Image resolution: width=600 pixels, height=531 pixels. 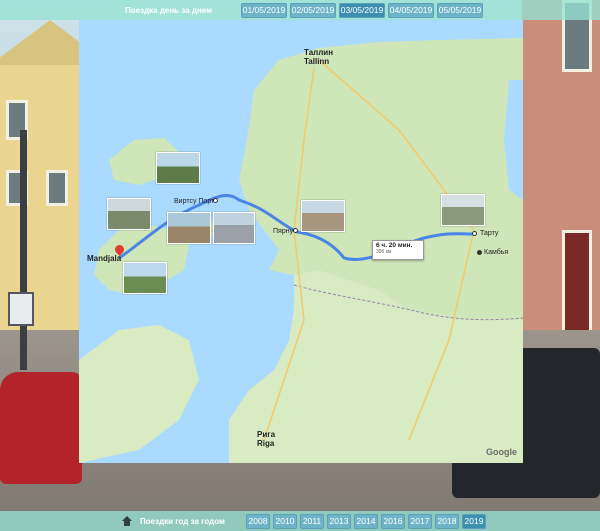 I want to click on city-tallinn: Таллин Tallinn, so click(x=319, y=57).